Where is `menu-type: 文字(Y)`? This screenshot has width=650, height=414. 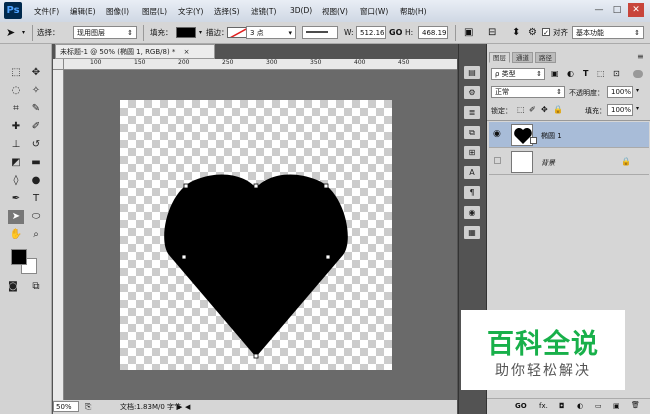 menu-type: 文字(Y) is located at coordinates (190, 11).